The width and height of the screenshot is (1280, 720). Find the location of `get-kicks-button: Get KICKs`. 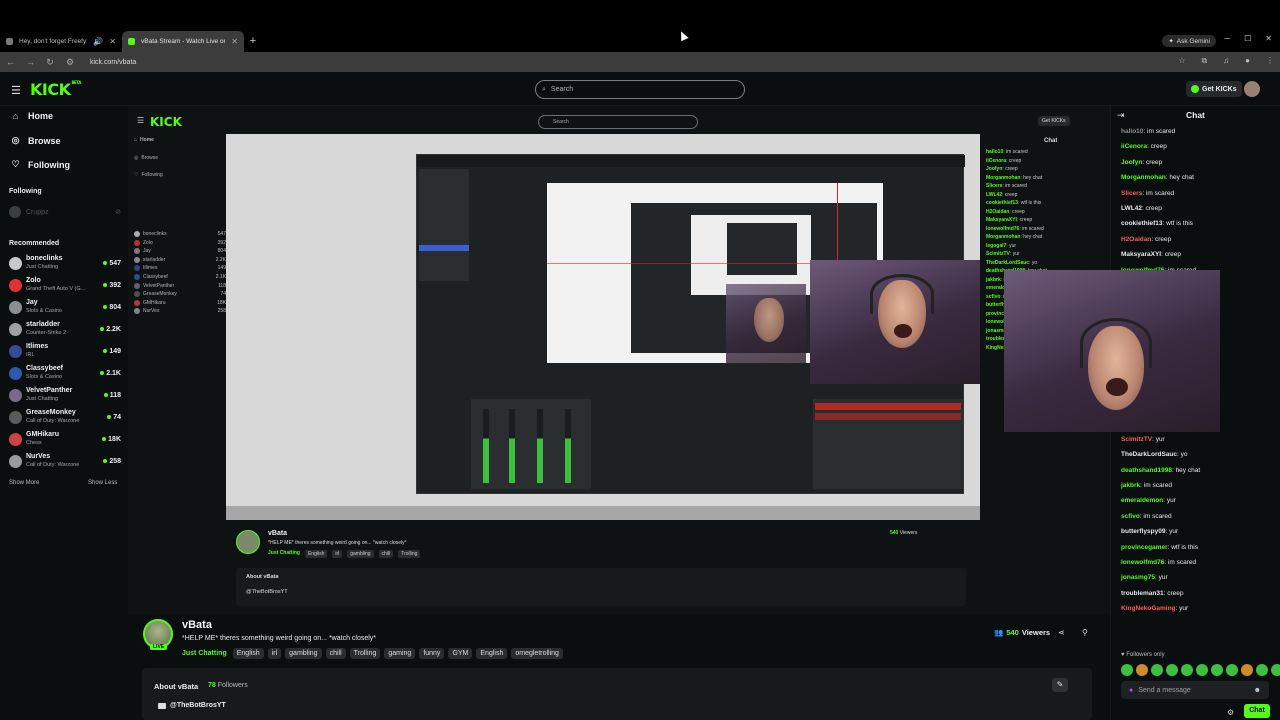

get-kicks-button: Get KICKs is located at coordinates (1214, 89).